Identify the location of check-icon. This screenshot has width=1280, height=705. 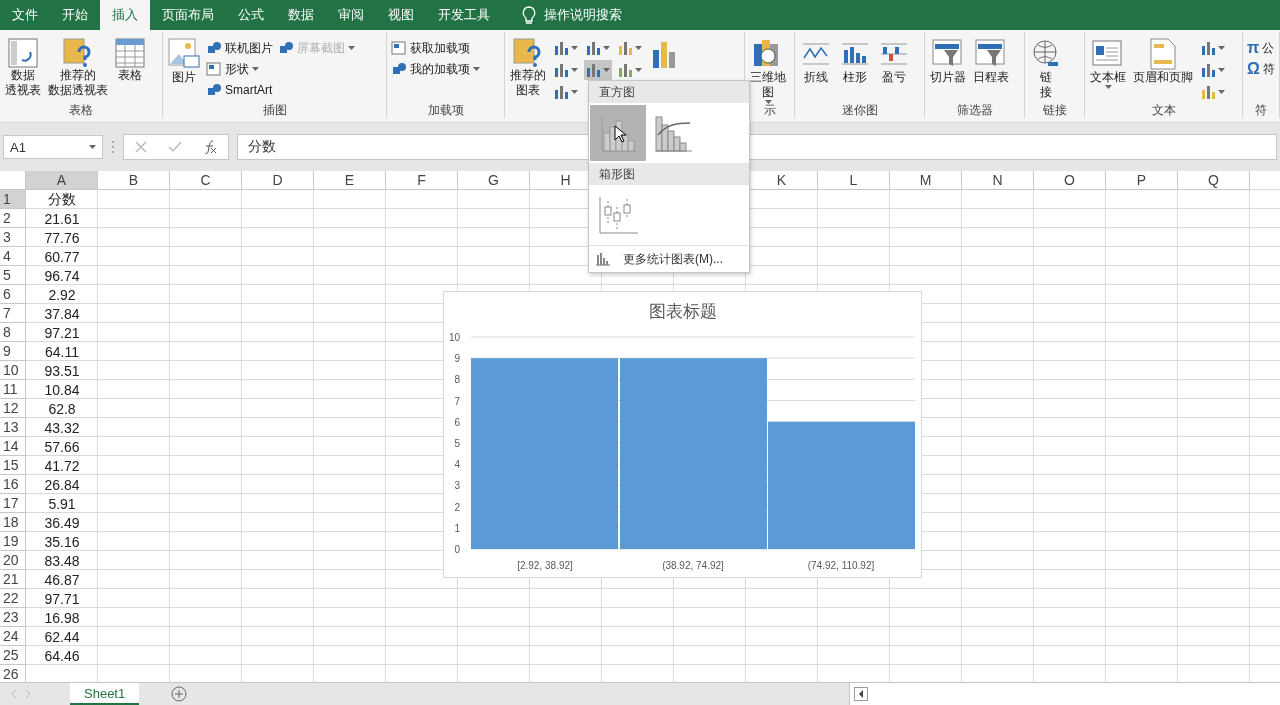
(175, 147).